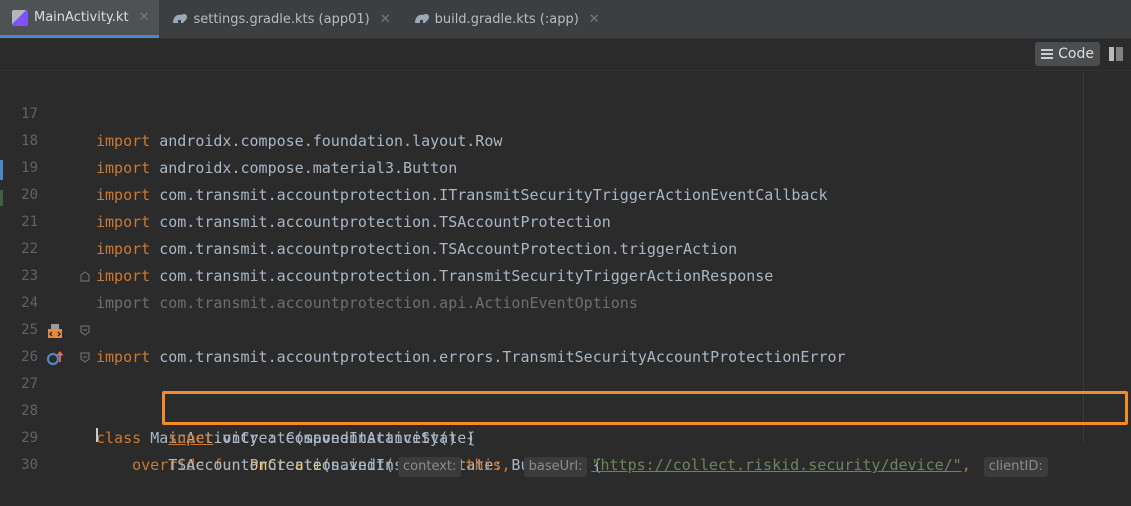  What do you see at coordinates (565, 449) in the screenshot?
I see `code-line: 30` at bounding box center [565, 449].